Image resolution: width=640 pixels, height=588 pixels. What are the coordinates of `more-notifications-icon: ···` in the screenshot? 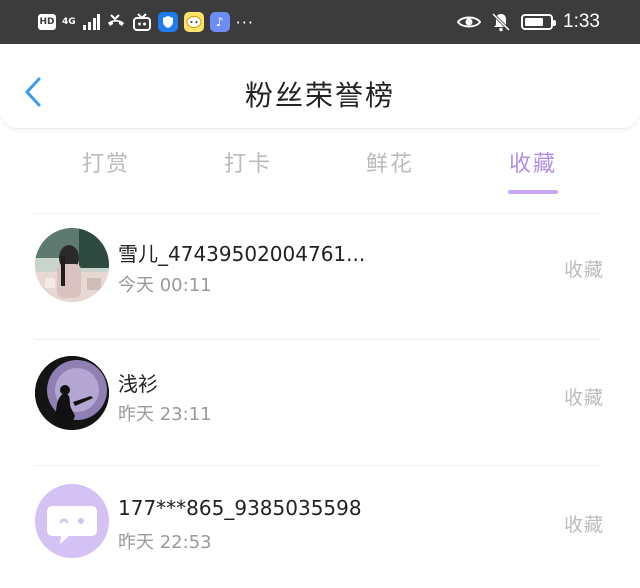 It's located at (244, 22).